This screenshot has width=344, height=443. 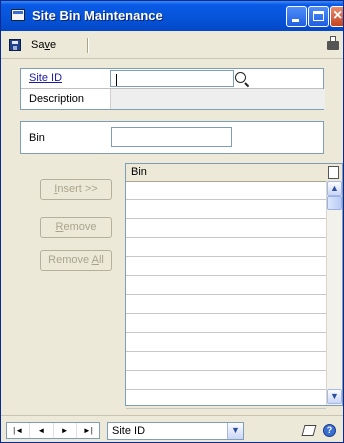 I want to click on status-bar: |◄ ◄ ► ►| Site ID ▼ ?, so click(x=172, y=428).